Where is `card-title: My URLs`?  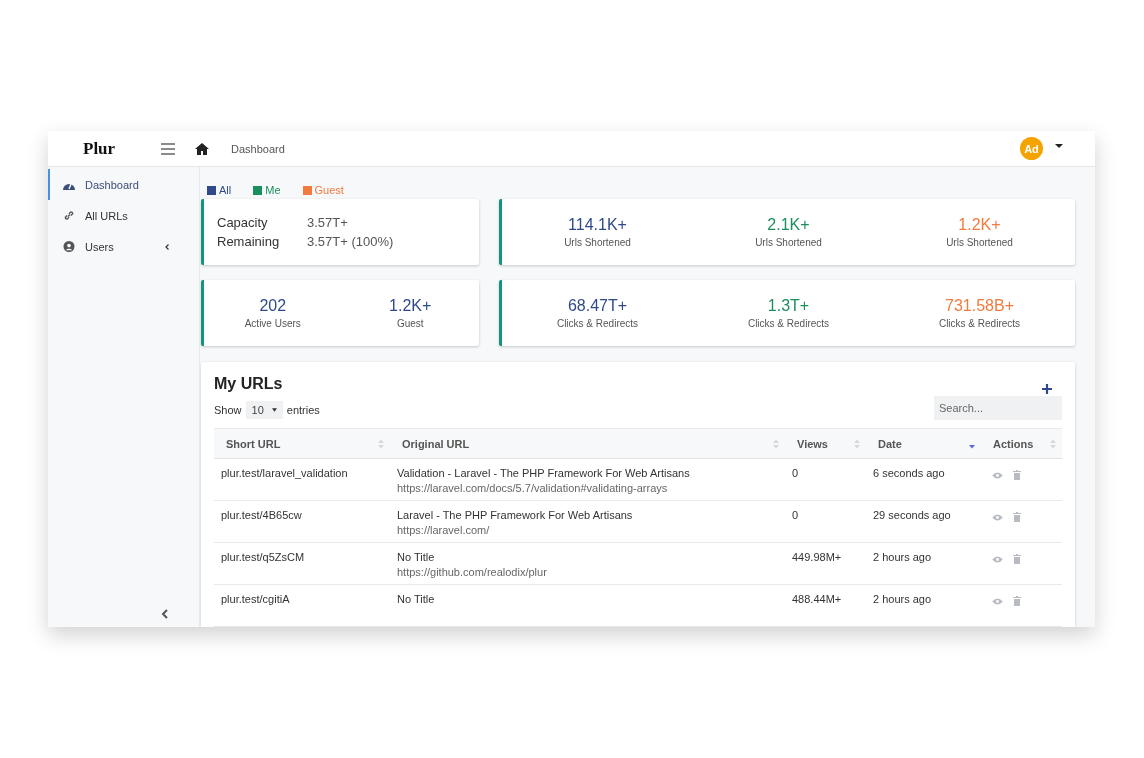
card-title: My URLs is located at coordinates (248, 384).